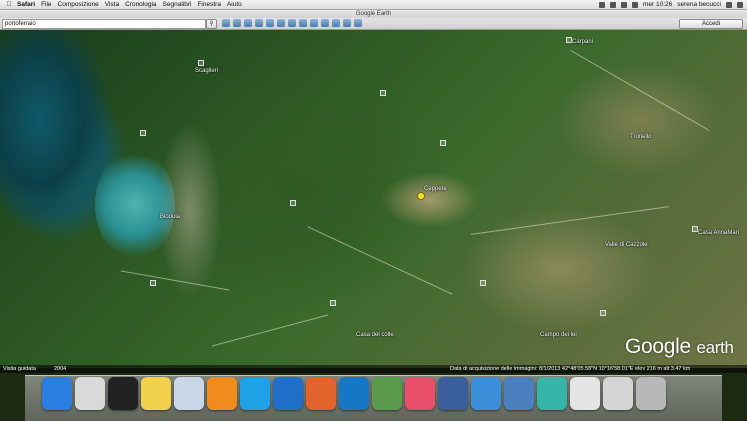 This screenshot has width=747, height=421. Describe the element at coordinates (123, 393) in the screenshot. I see `dashboard-icon` at that location.